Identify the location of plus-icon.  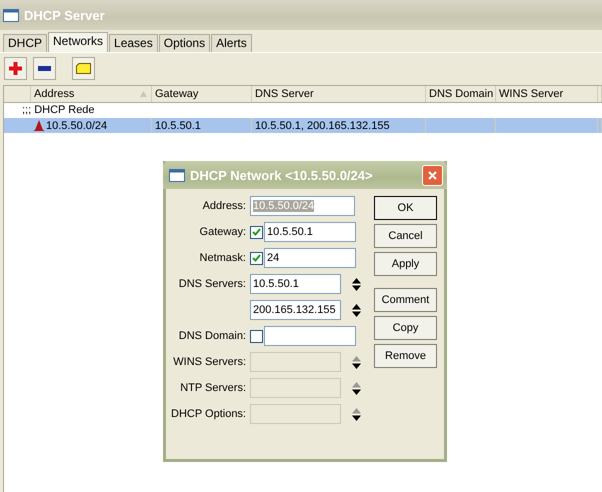
(15, 68).